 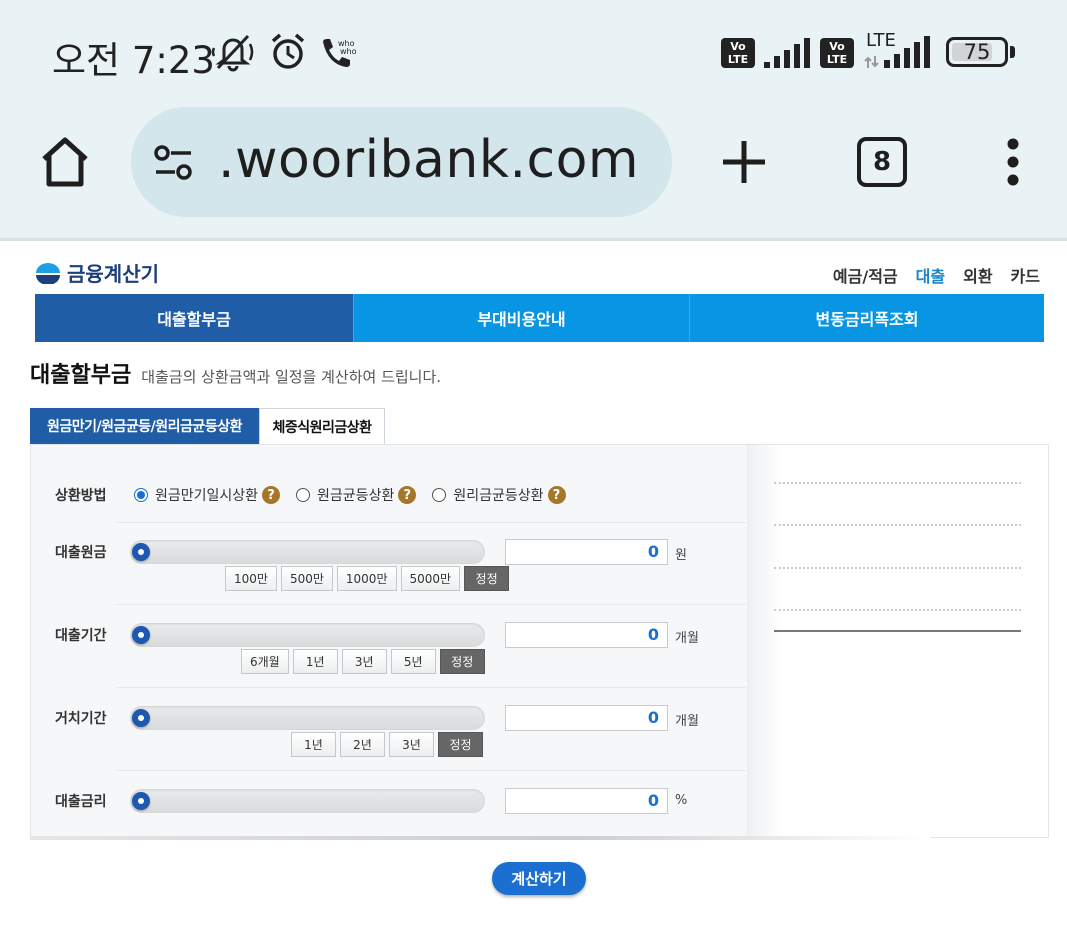 I want to click on site-settings-icon, so click(x=175, y=163).